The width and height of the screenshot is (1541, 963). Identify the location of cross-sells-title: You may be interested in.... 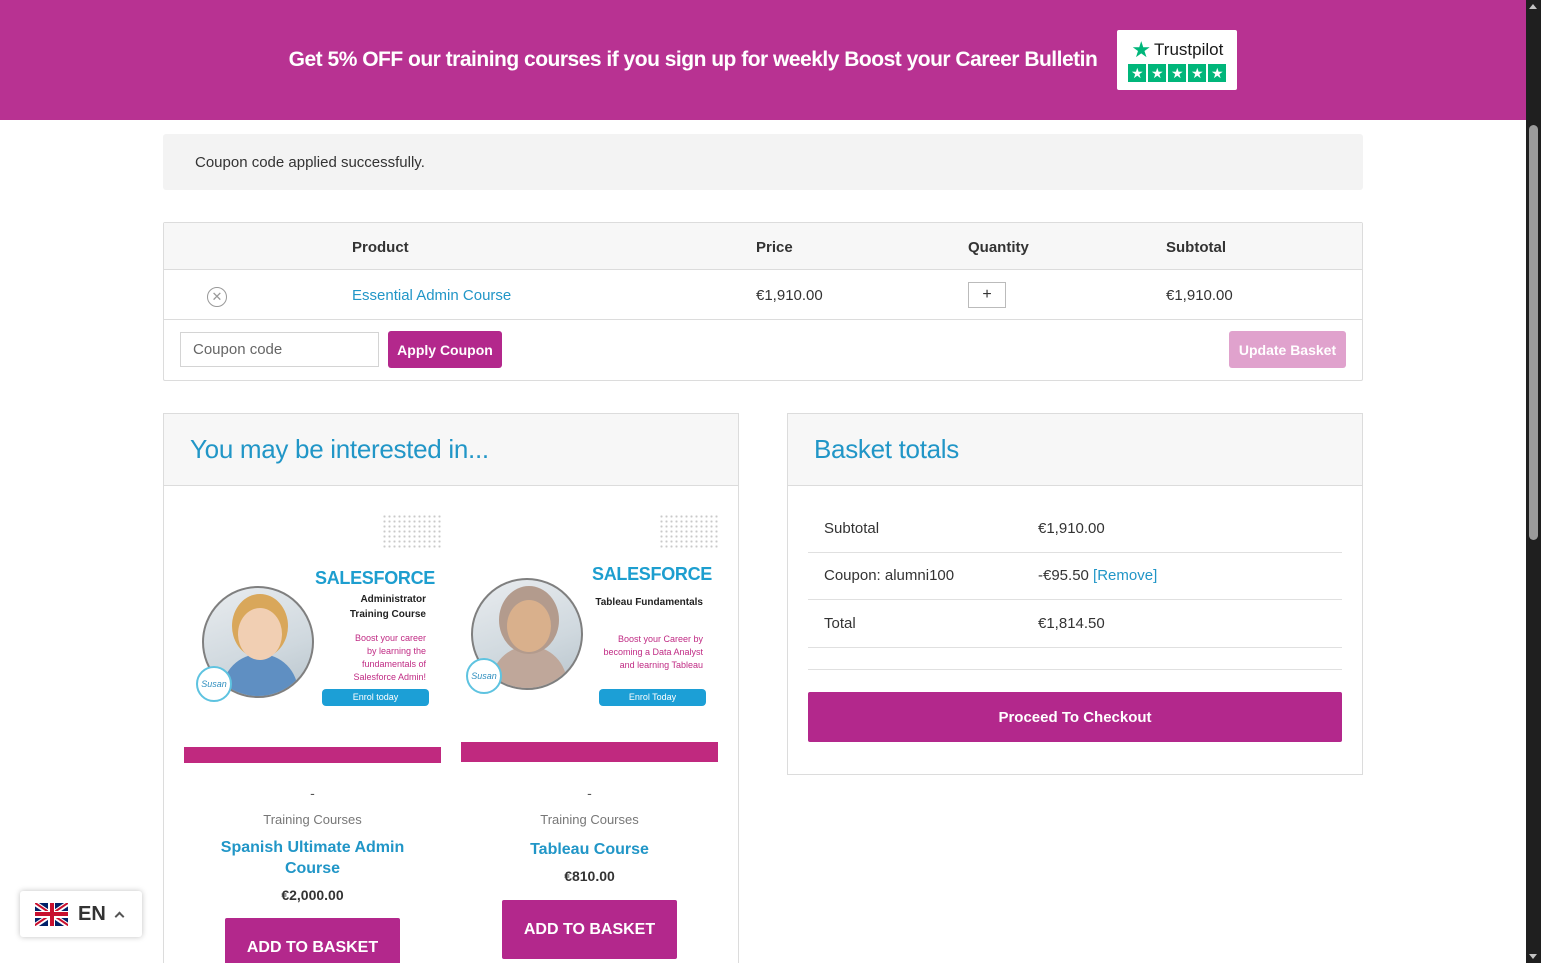
(339, 449).